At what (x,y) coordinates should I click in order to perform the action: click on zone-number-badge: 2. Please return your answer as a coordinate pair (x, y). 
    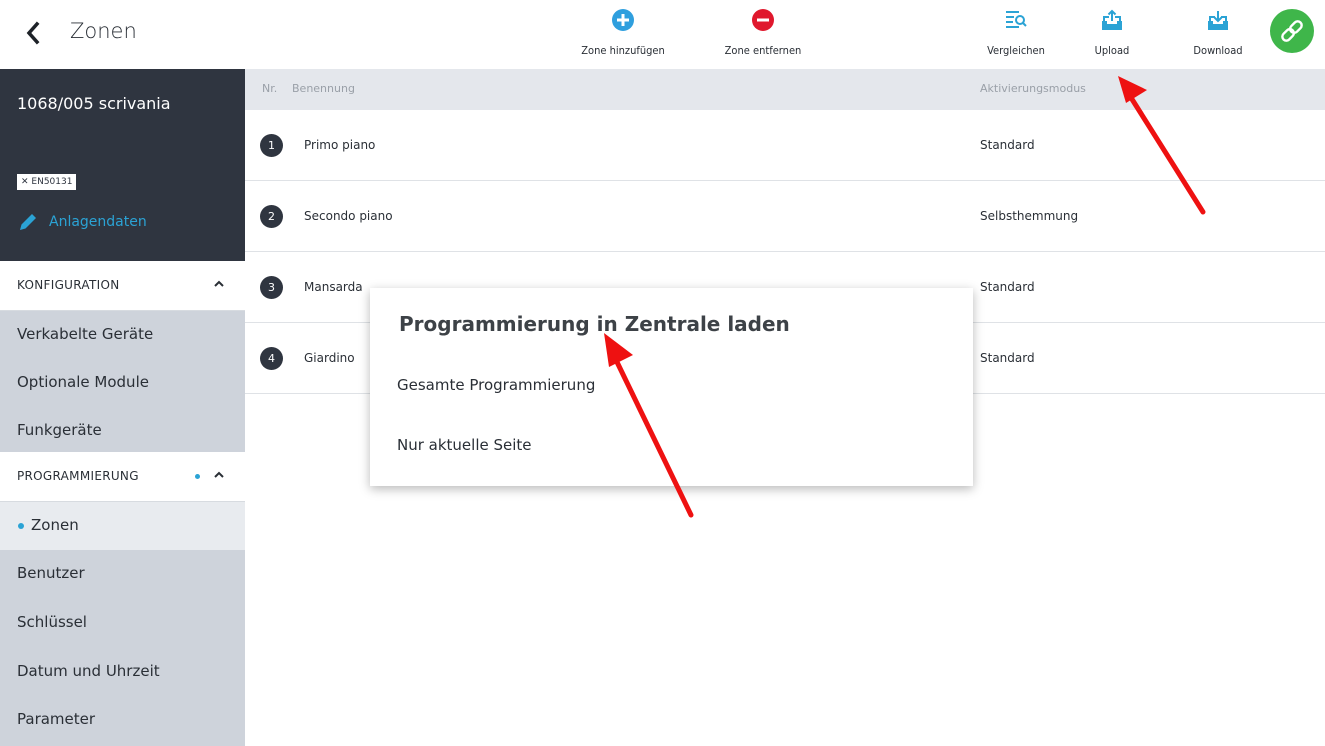
    Looking at the image, I should click on (271, 216).